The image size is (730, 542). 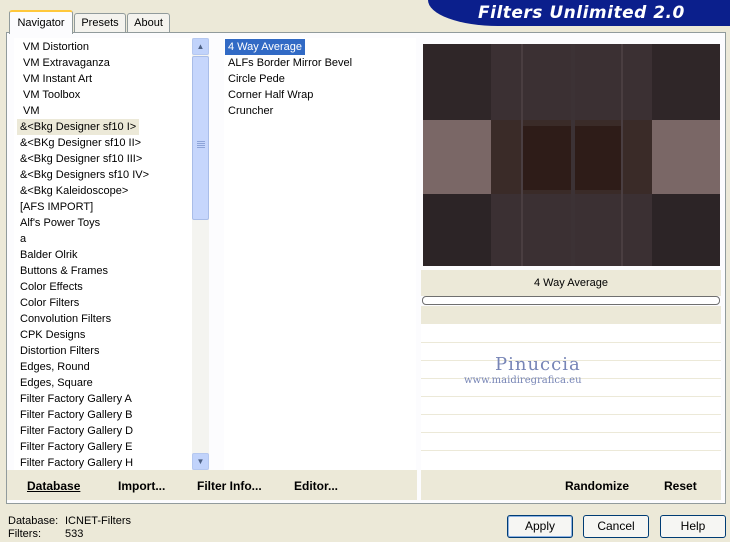 I want to click on category-item: Alf's Power Toys, so click(x=60, y=223).